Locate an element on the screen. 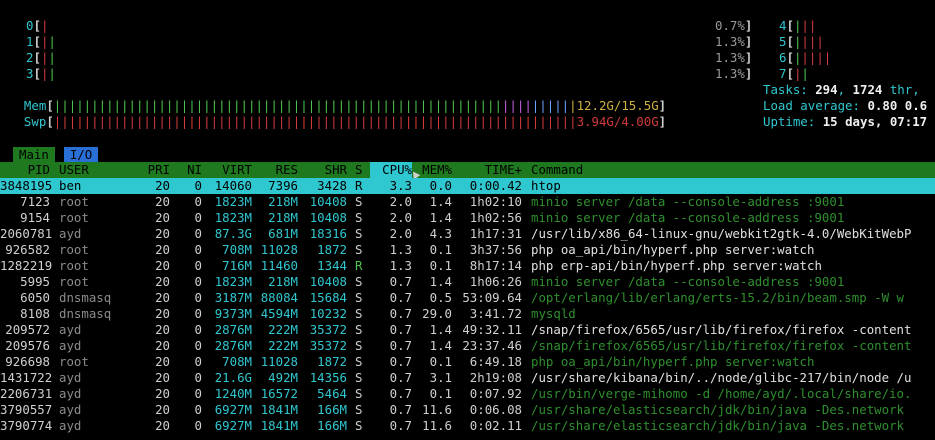  cell-user: ben is located at coordinates (70, 185).